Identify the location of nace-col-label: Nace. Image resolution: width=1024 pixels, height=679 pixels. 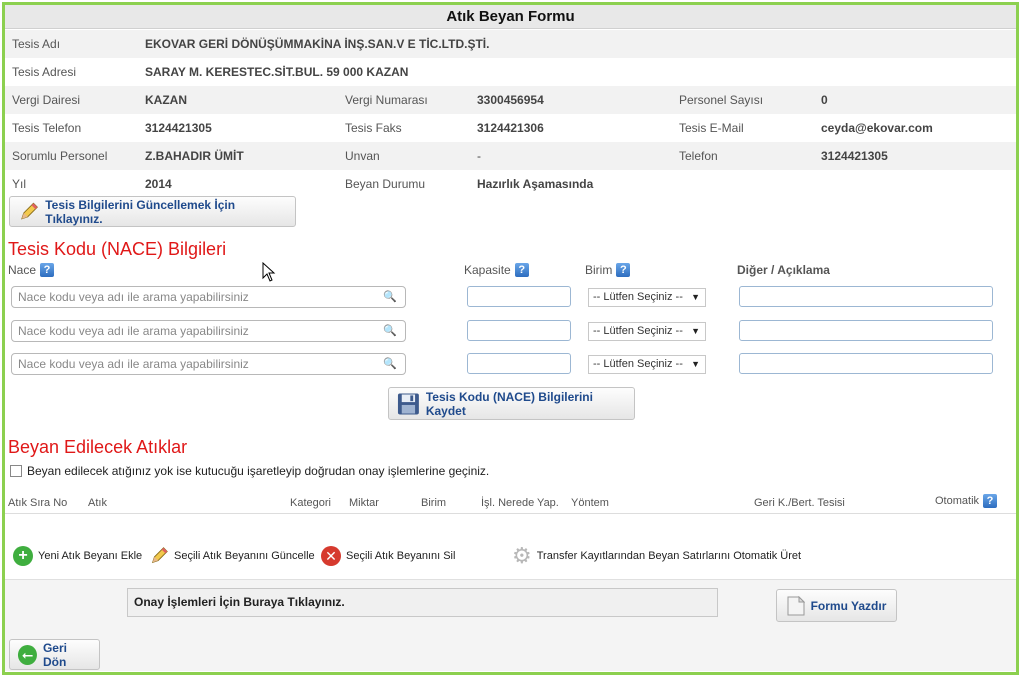
(22, 270).